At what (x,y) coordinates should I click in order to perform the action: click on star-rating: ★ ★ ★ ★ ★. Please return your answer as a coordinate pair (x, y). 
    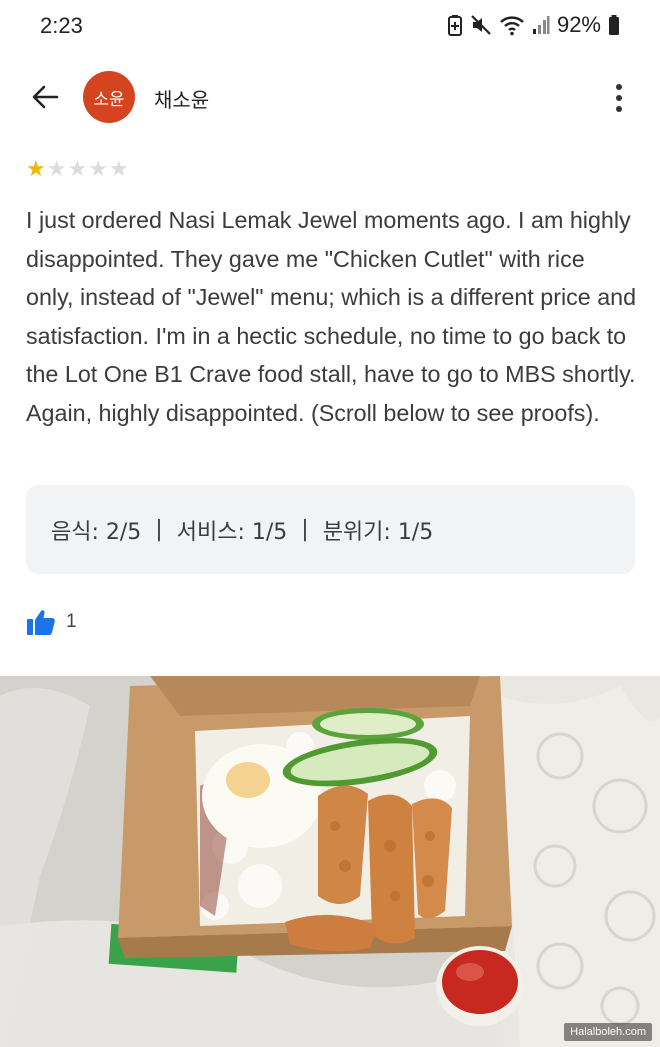
    Looking at the image, I should click on (77, 170).